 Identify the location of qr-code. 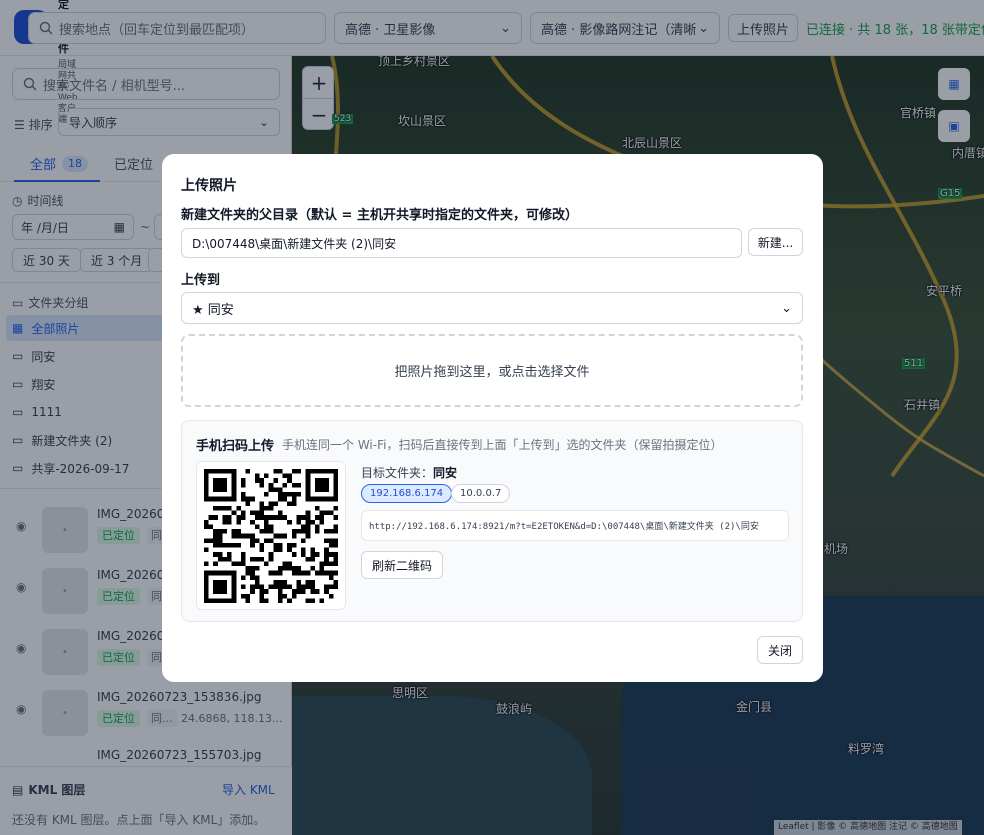
(271, 535).